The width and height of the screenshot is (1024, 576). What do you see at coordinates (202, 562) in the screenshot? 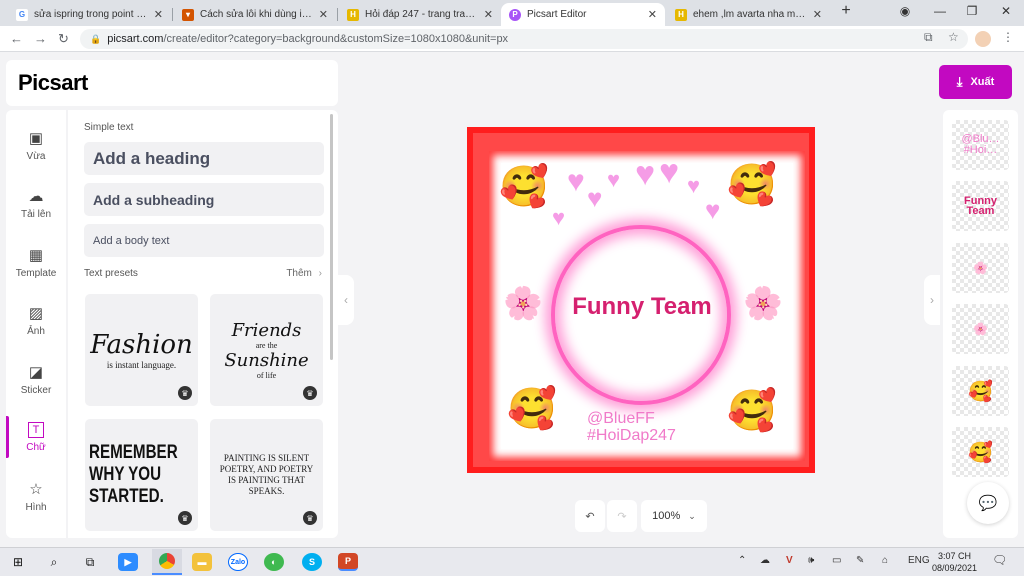
I see `file-explorer-icon: ▬` at bounding box center [202, 562].